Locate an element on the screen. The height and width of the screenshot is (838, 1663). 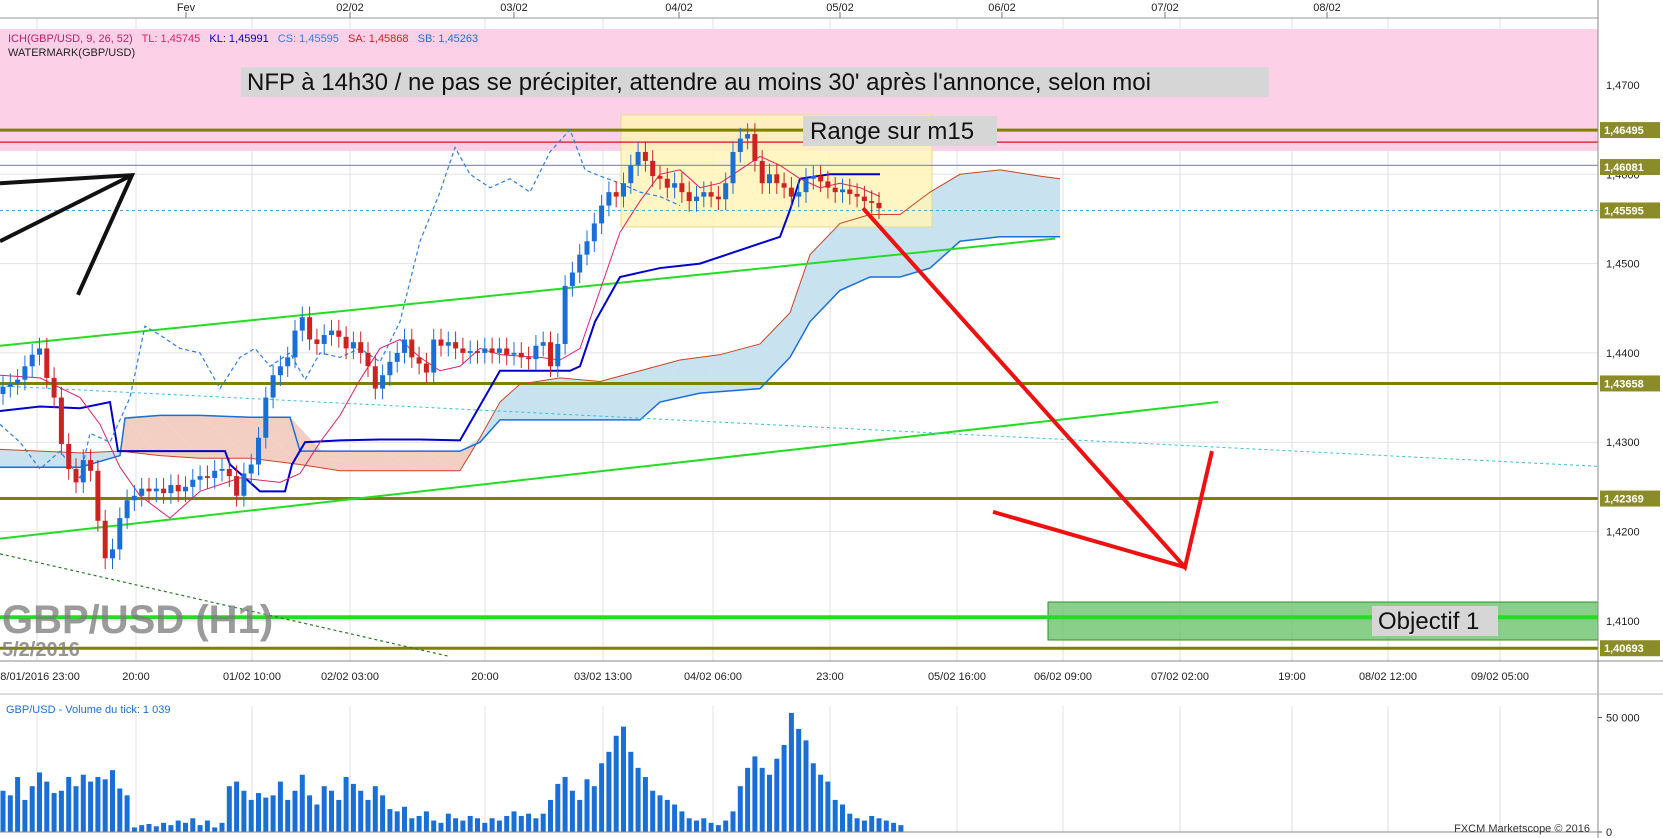
x-tick-label: 04/02 06:00 is located at coordinates (713, 677).